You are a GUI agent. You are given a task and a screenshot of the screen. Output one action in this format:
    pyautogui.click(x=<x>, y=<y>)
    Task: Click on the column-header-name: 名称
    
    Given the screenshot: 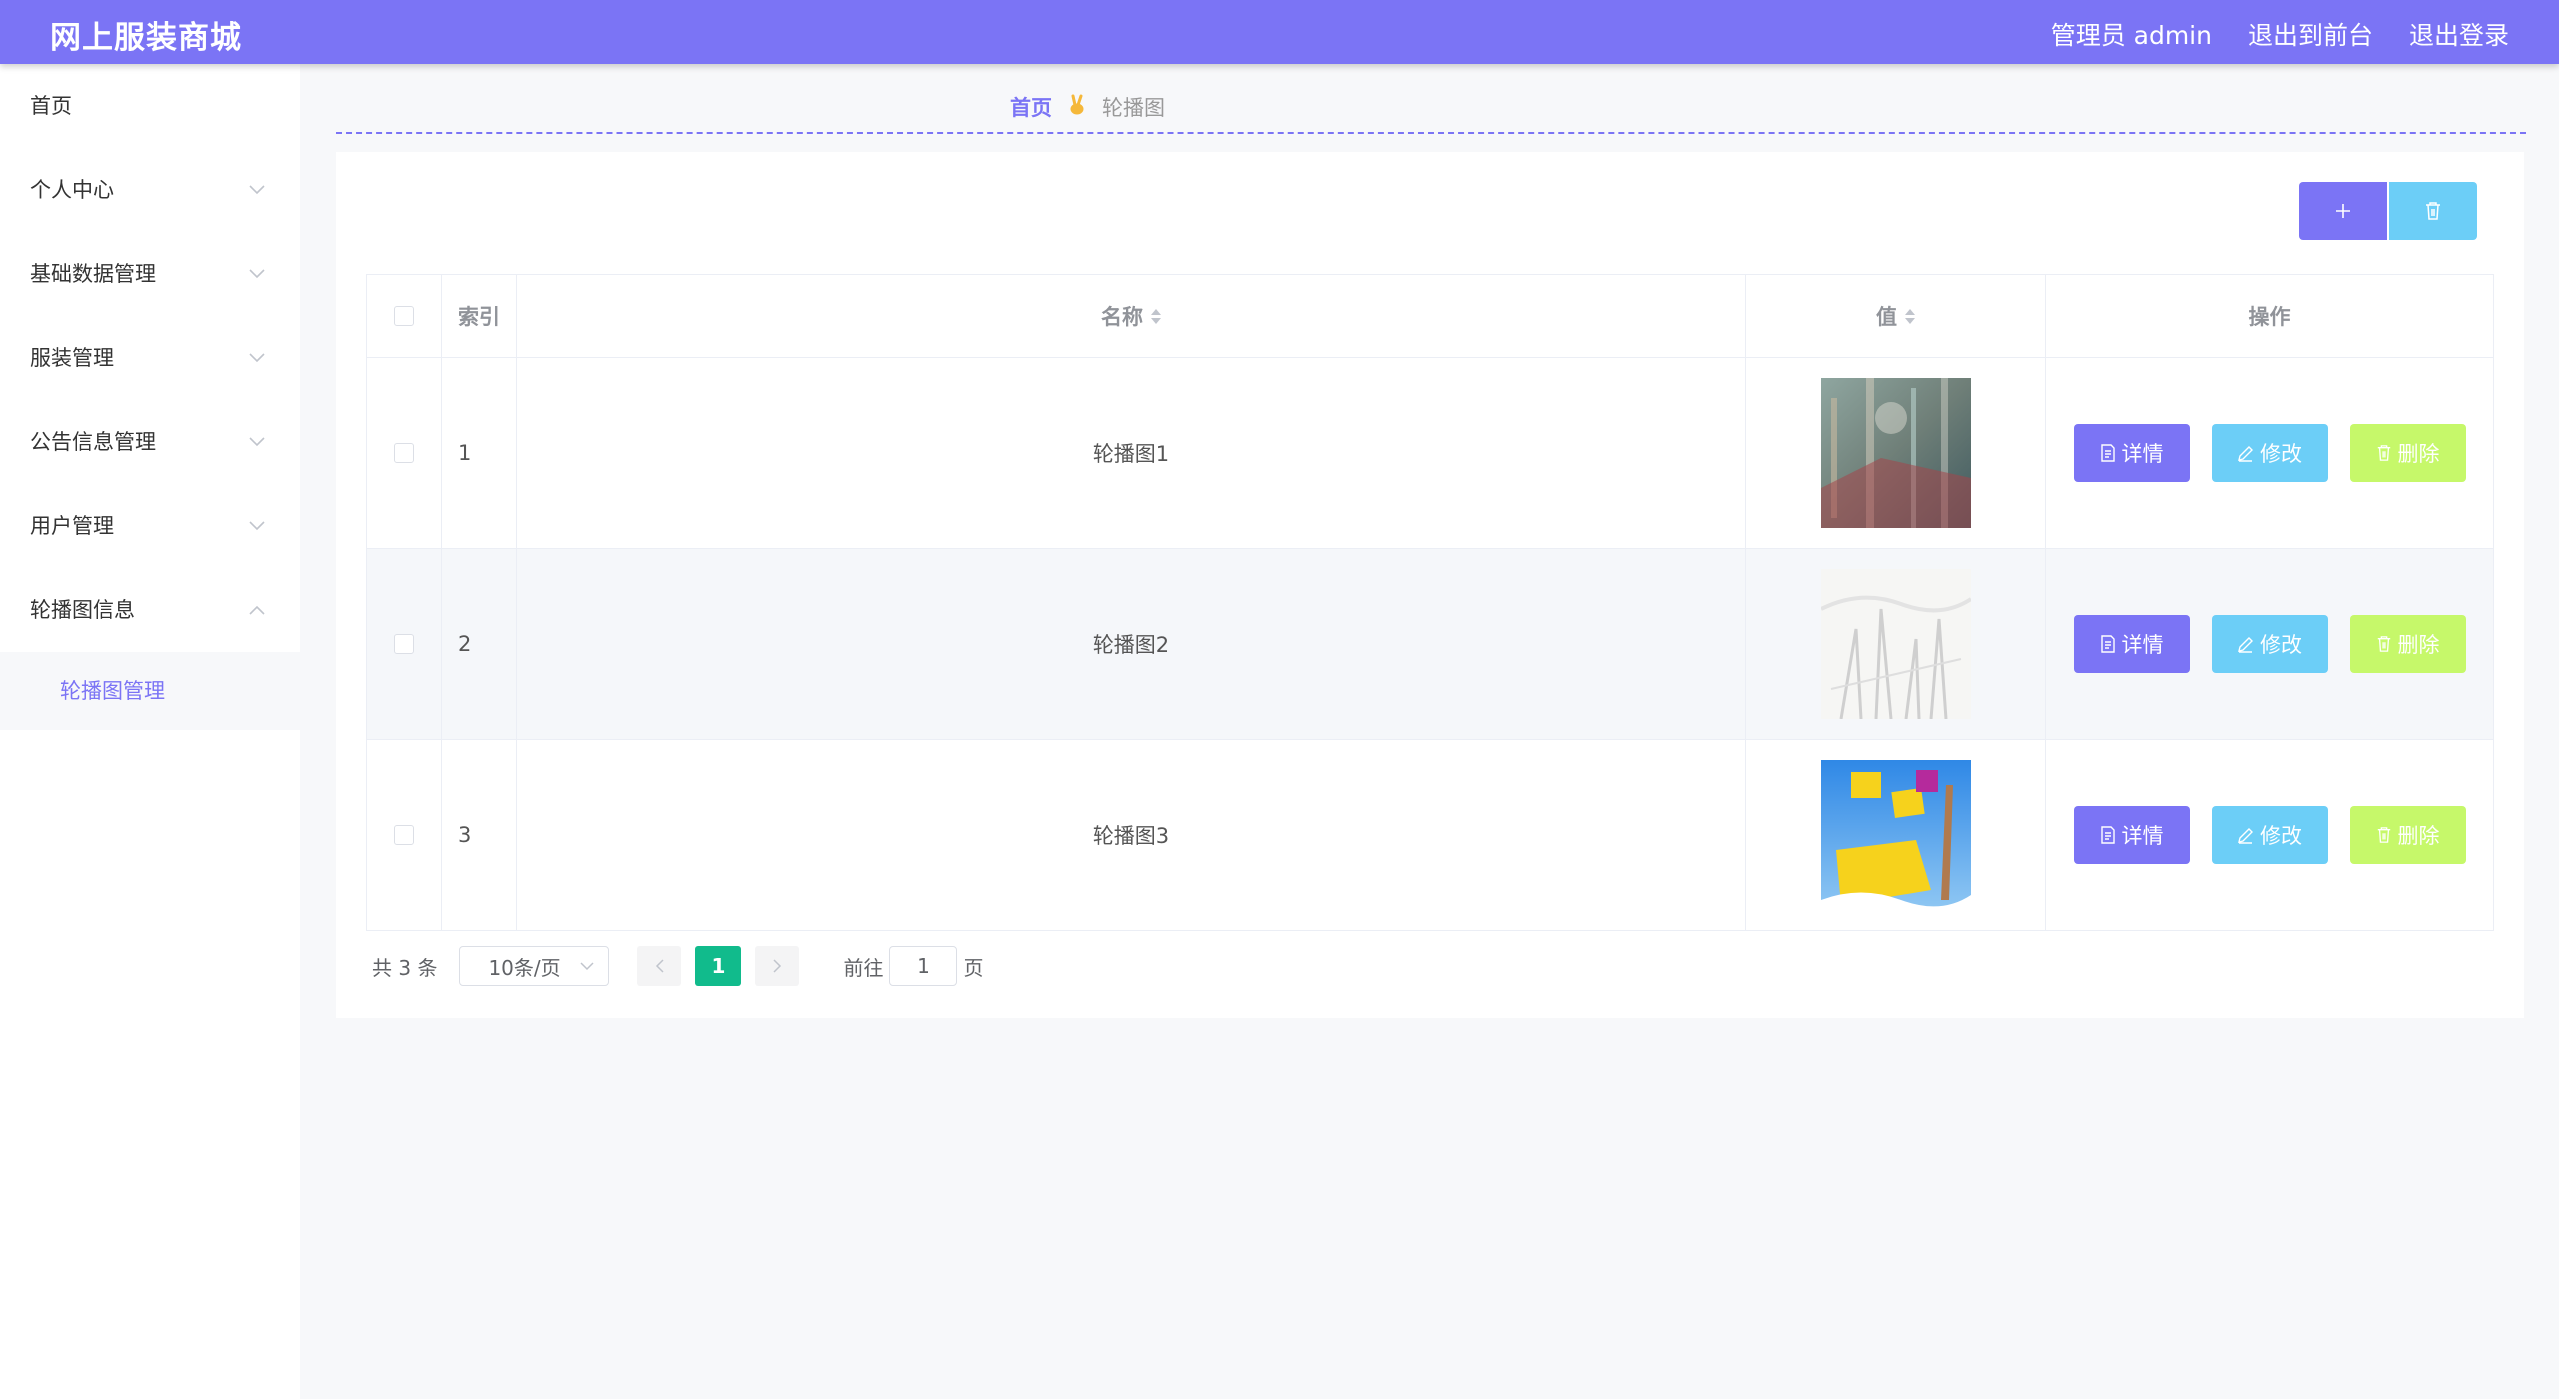 What is the action you would take?
    pyautogui.click(x=1131, y=316)
    